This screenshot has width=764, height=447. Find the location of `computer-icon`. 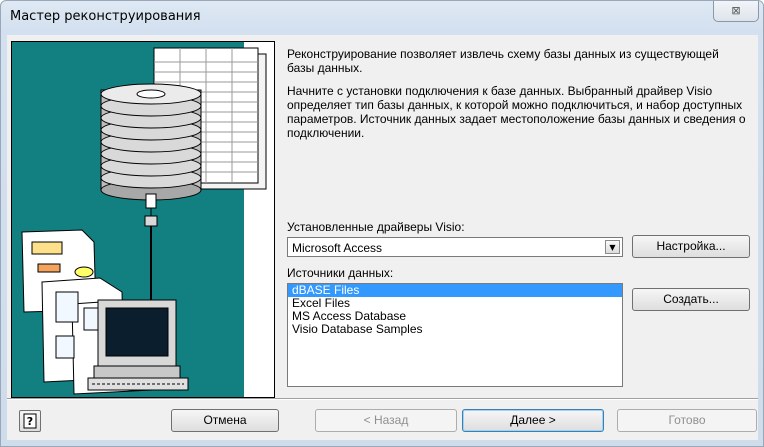

computer-icon is located at coordinates (138, 345).